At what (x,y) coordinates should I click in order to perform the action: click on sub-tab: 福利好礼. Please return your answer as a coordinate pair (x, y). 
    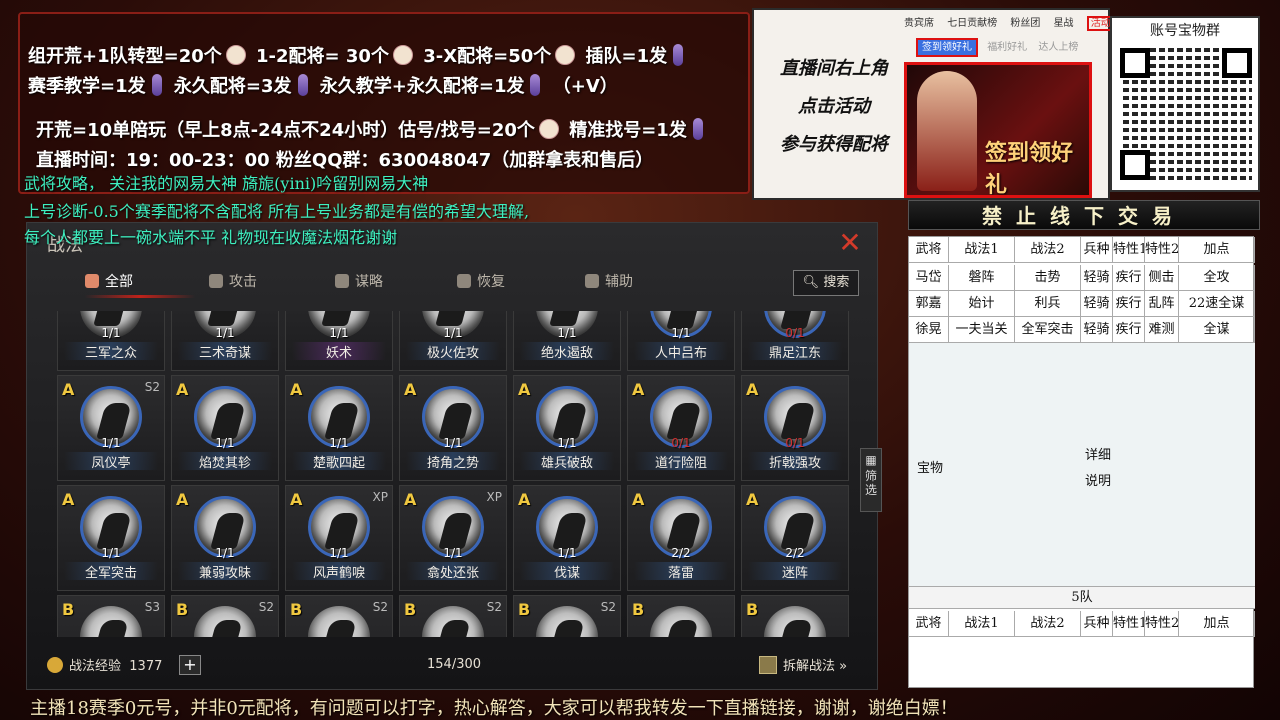
    Looking at the image, I should click on (1007, 47).